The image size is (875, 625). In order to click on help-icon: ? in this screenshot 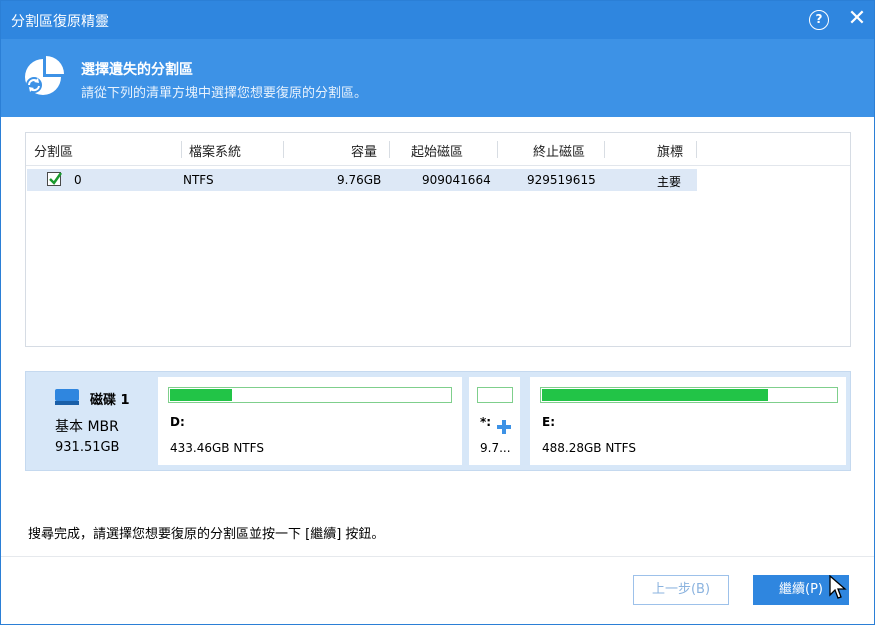, I will do `click(819, 20)`.